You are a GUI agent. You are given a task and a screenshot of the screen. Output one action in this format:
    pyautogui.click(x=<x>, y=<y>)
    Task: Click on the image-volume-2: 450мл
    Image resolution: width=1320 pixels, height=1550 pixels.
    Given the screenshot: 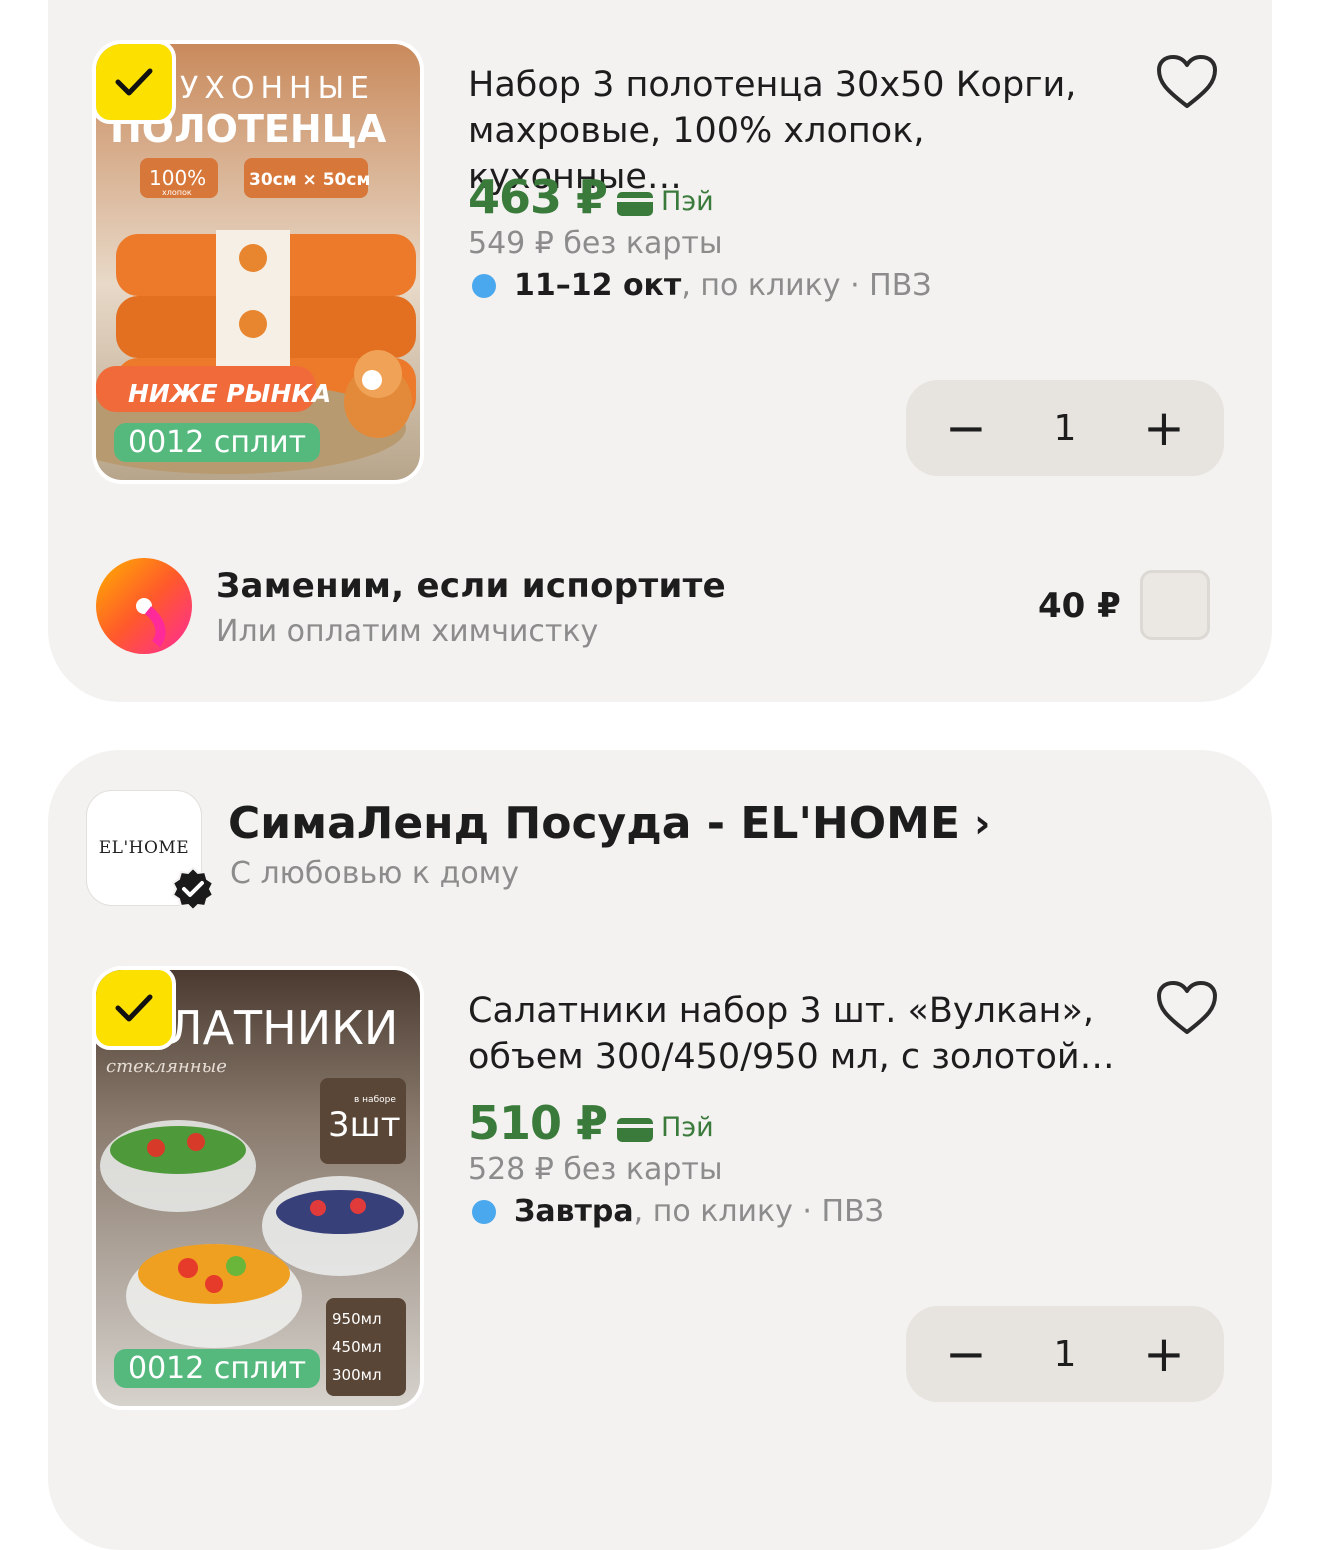 What is the action you would take?
    pyautogui.click(x=357, y=1347)
    